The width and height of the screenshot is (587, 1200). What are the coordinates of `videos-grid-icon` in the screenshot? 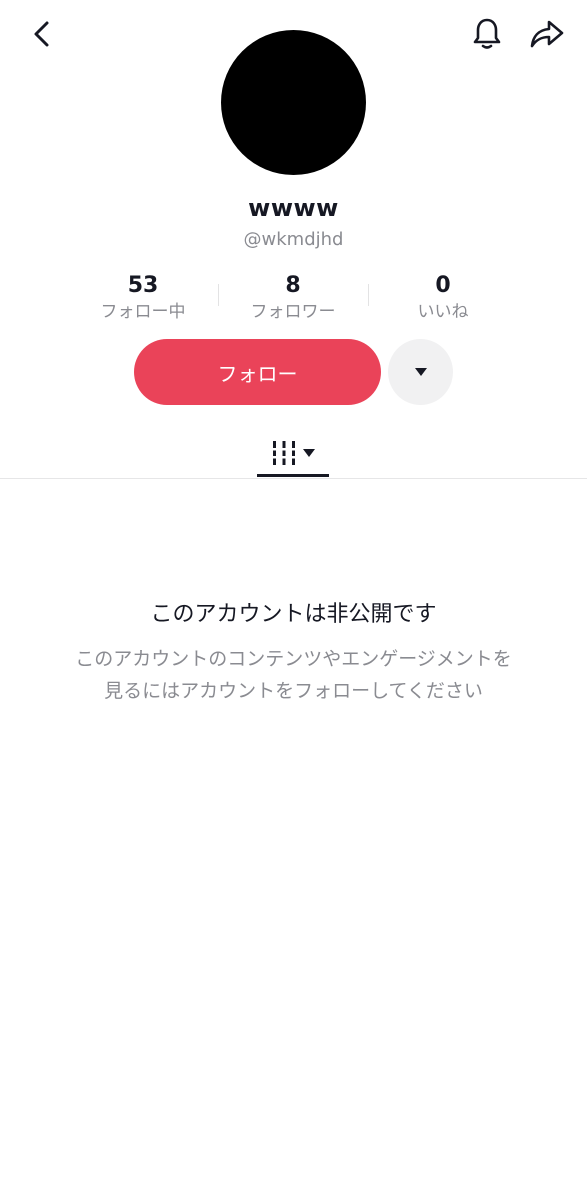 It's located at (284, 453).